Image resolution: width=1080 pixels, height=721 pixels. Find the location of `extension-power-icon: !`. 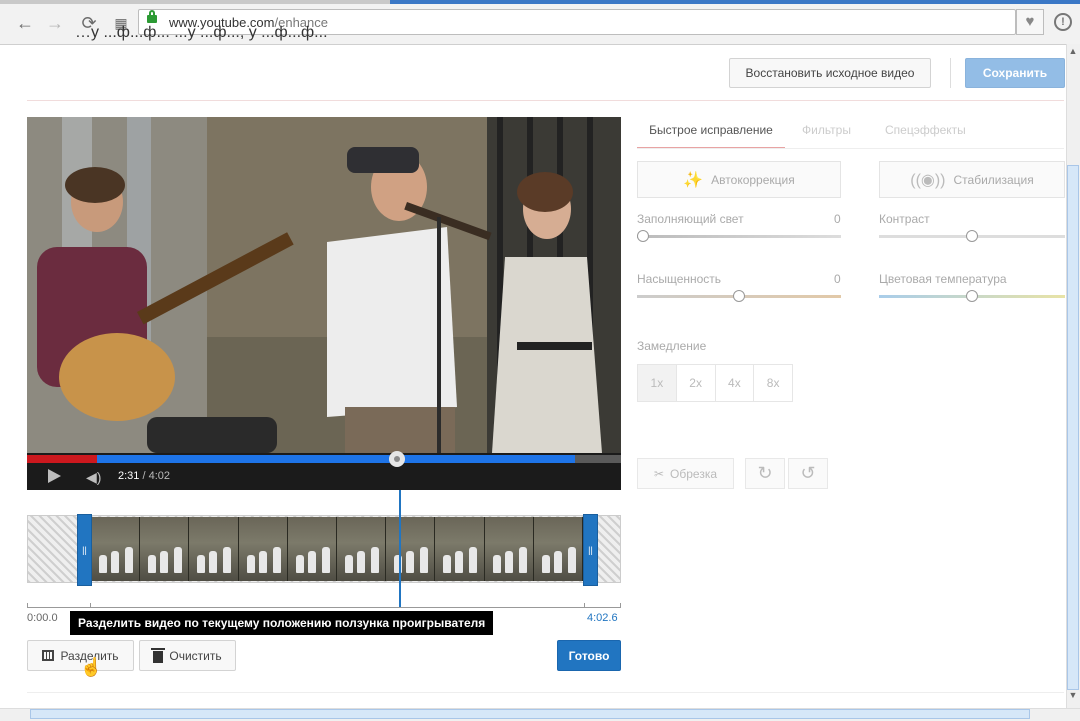

extension-power-icon: ! is located at coordinates (1063, 22).